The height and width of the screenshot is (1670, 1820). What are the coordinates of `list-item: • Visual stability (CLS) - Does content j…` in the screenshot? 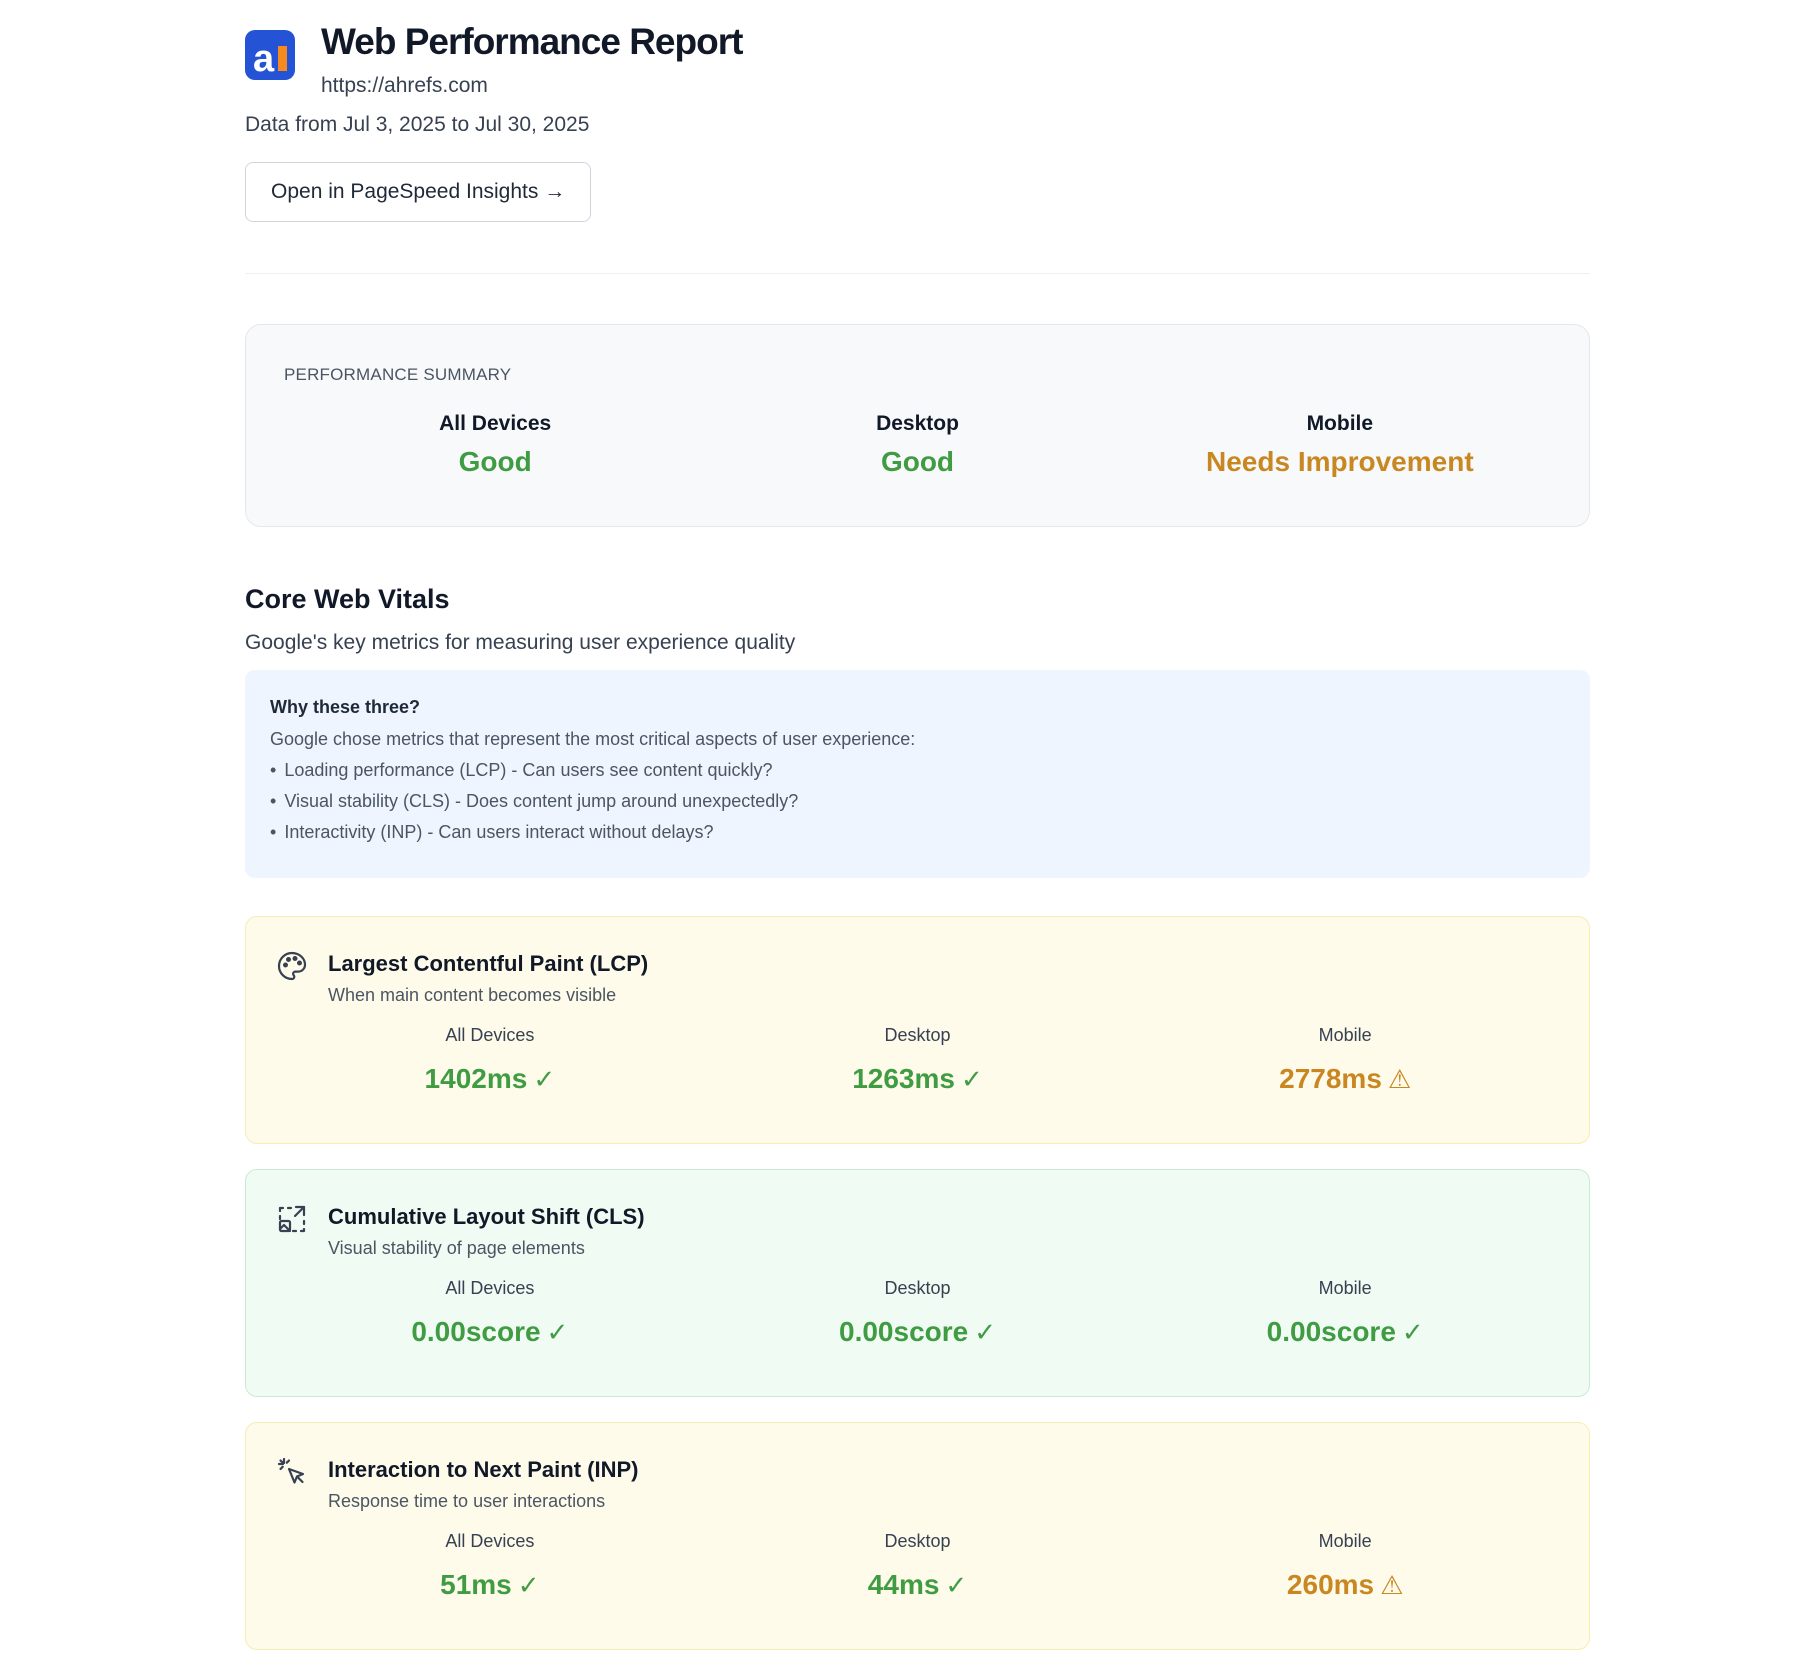 It's located at (534, 801).